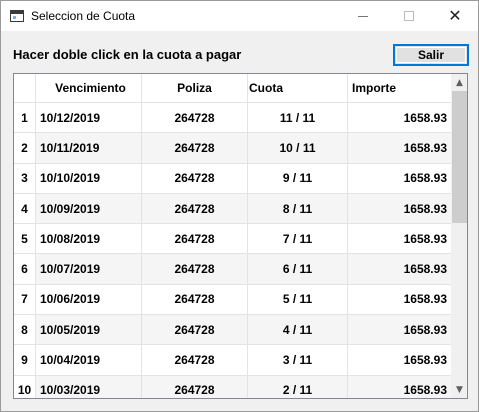 Image resolution: width=479 pixels, height=412 pixels. What do you see at coordinates (239, 16) in the screenshot?
I see `title-bar: Seleccion de Cuota ✕` at bounding box center [239, 16].